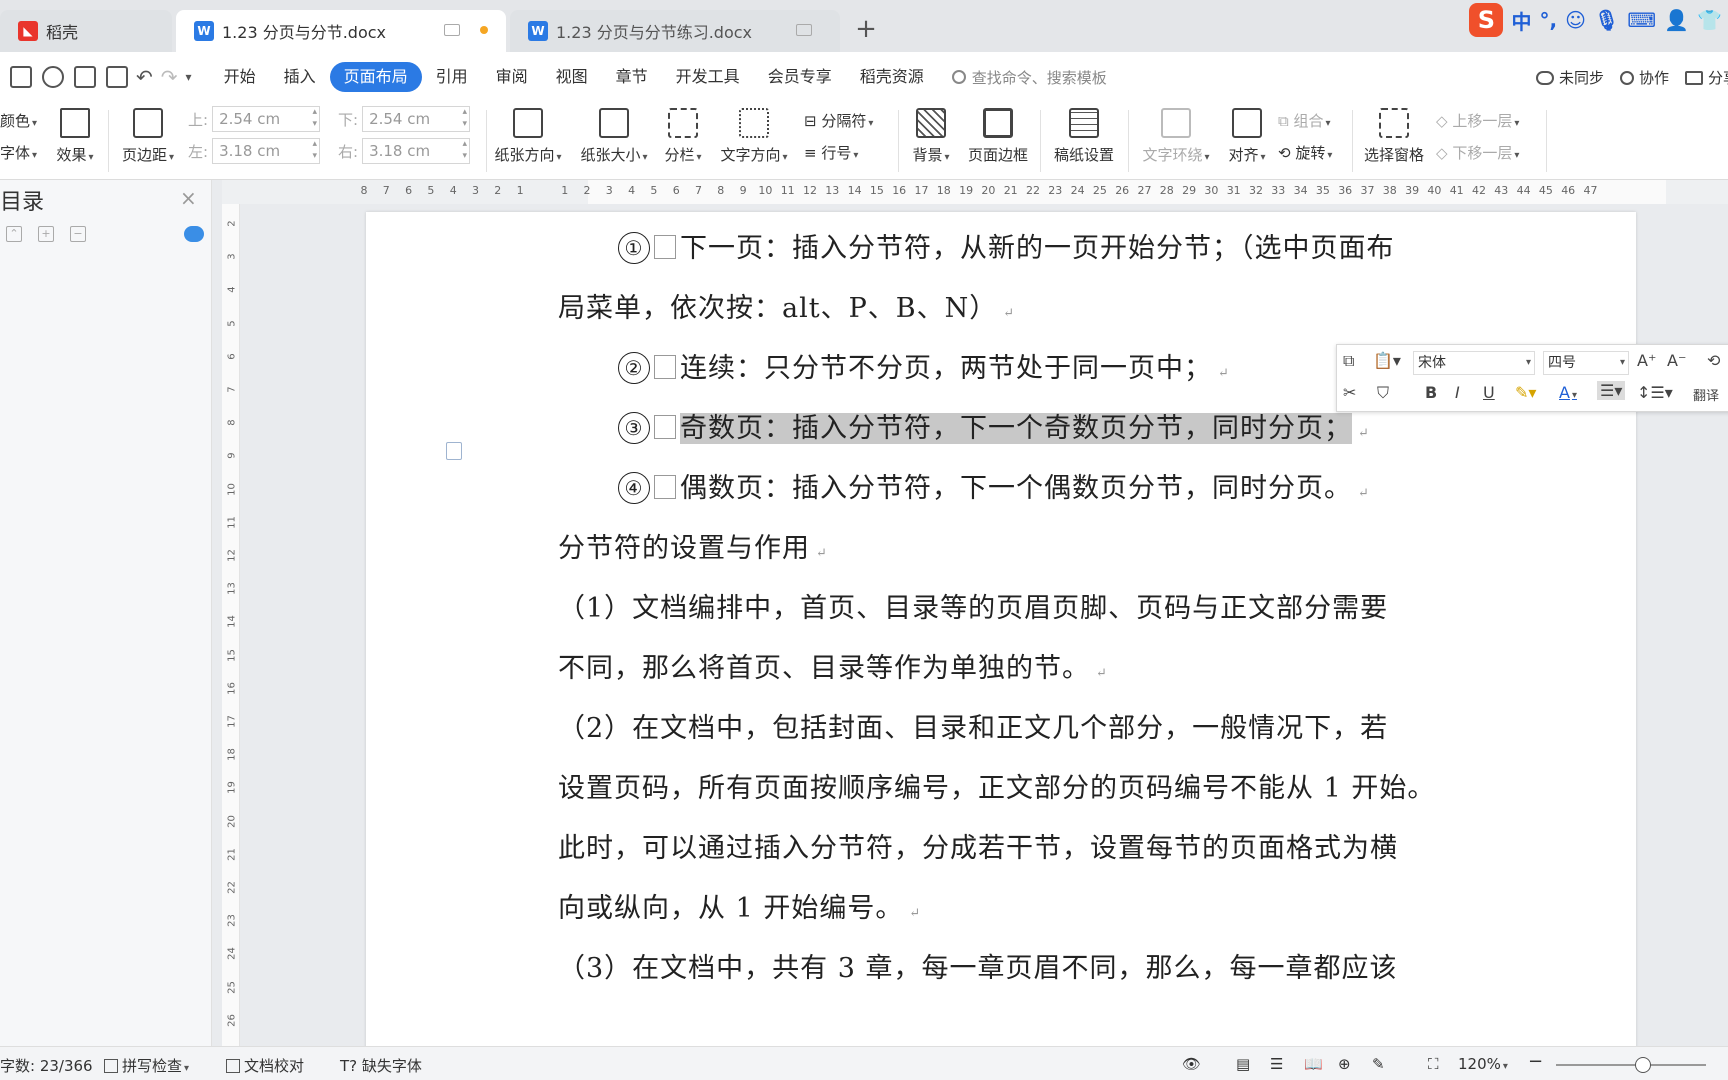 The height and width of the screenshot is (1080, 1728). Describe the element at coordinates (1709, 20) in the screenshot. I see `shirt-skin-icon: 👕` at that location.